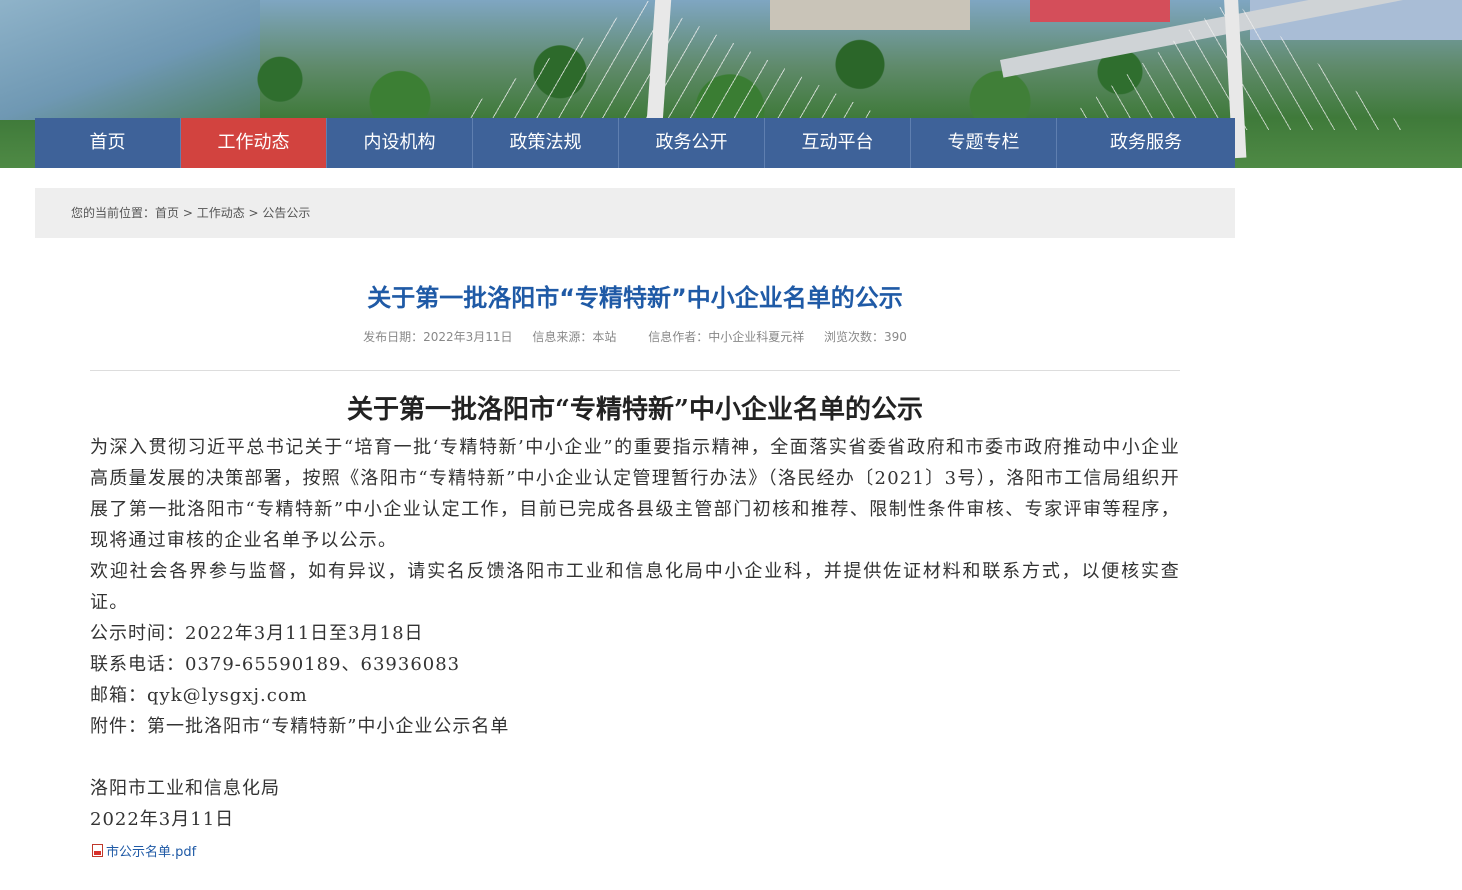 This screenshot has width=1462, height=890. Describe the element at coordinates (97, 850) in the screenshot. I see `pdf-file-icon` at that location.